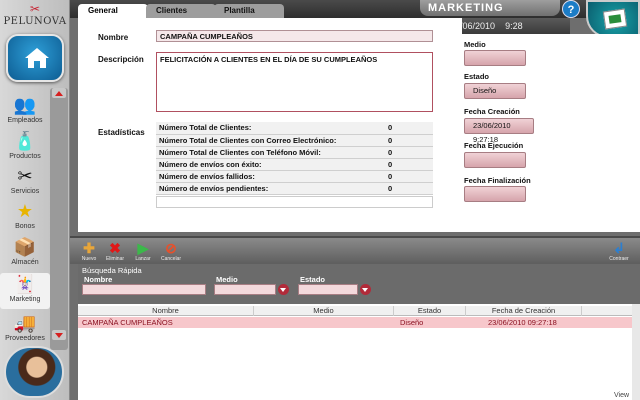  Describe the element at coordinates (98, 279) in the screenshot. I see `search-nombre-label: Nombre` at that location.